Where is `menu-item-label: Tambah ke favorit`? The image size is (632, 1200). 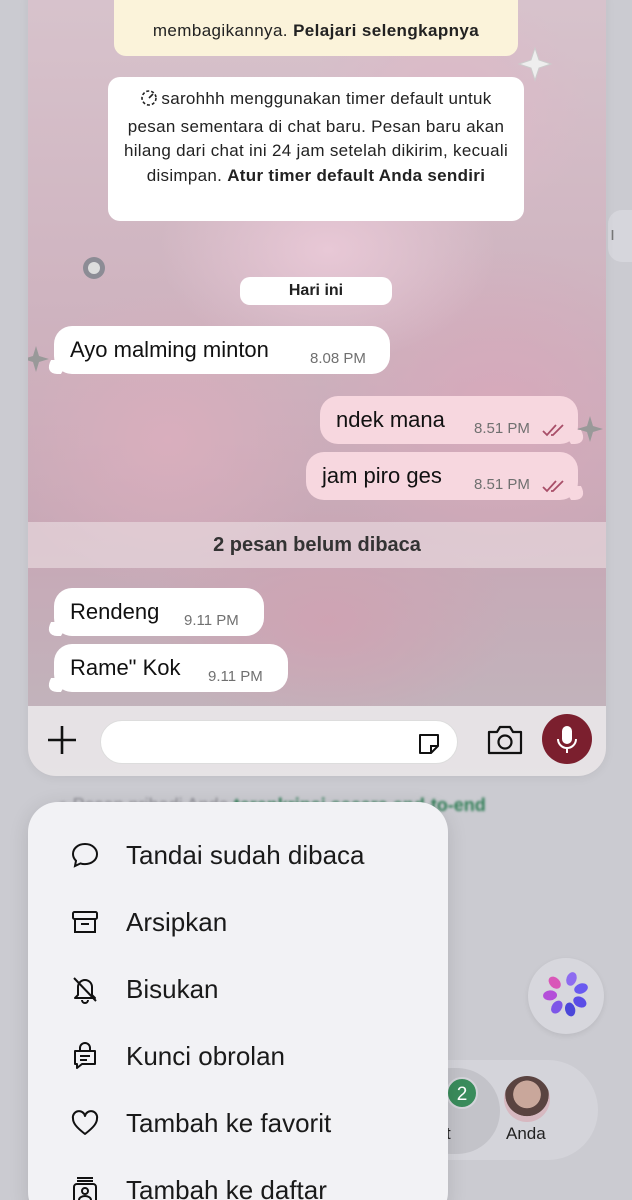 menu-item-label: Tambah ke favorit is located at coordinates (229, 1123).